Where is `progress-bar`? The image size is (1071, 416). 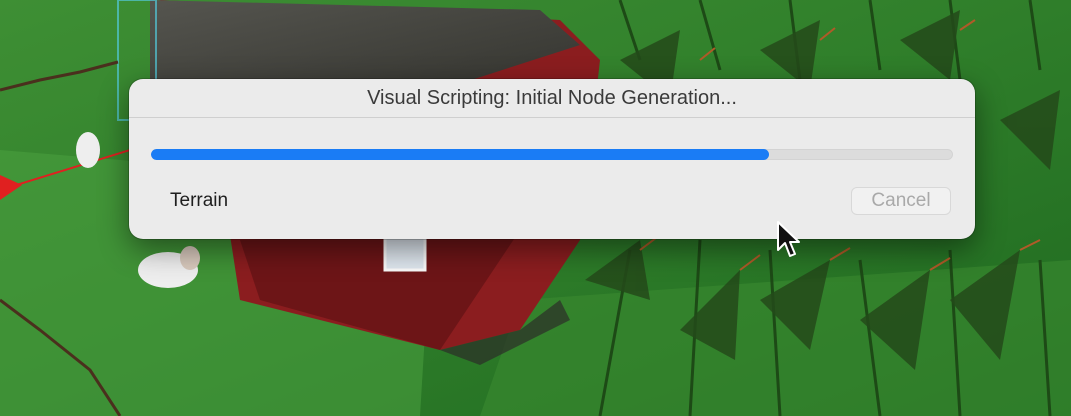
progress-bar is located at coordinates (552, 154).